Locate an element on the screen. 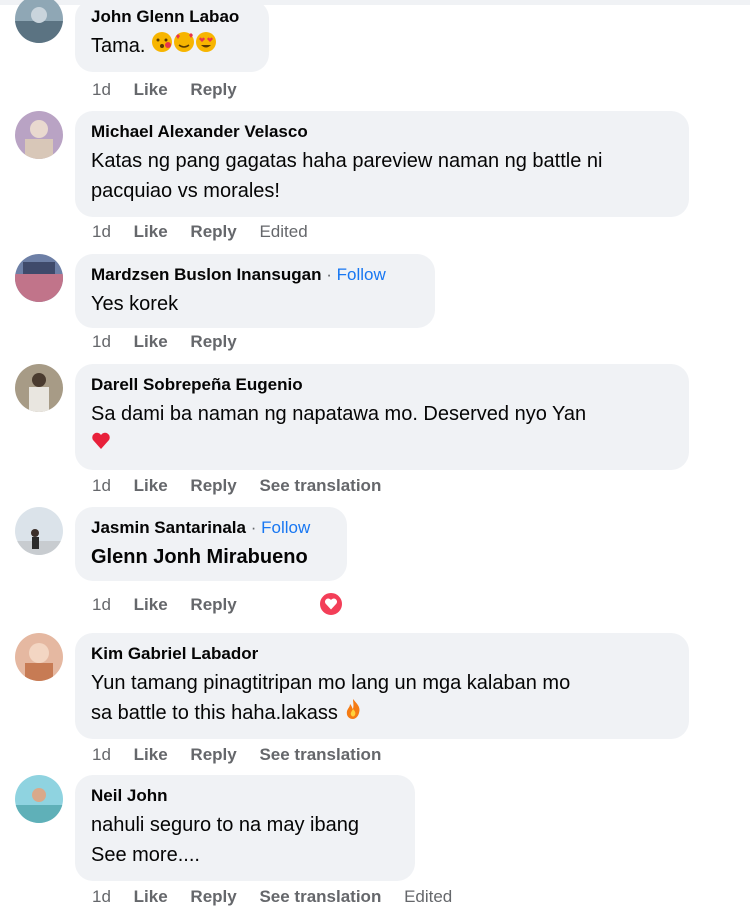 This screenshot has width=750, height=919. comment-author-name: Mardzsen Buslon Inansugan is located at coordinates (206, 274).